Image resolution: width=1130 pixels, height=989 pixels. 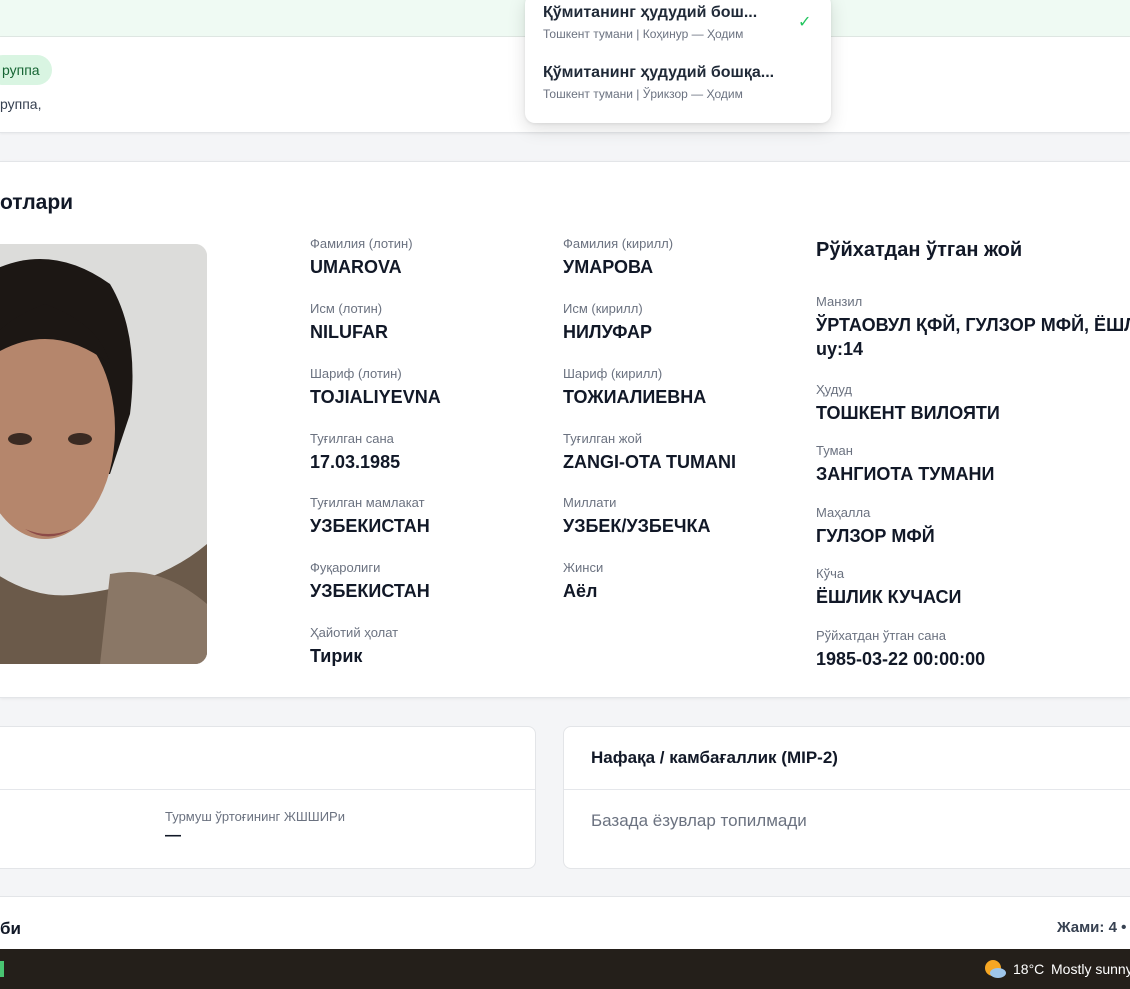 I want to click on name-cyrillic-field: Исм (кирилл) НИЛУФАР, so click(x=607, y=322).